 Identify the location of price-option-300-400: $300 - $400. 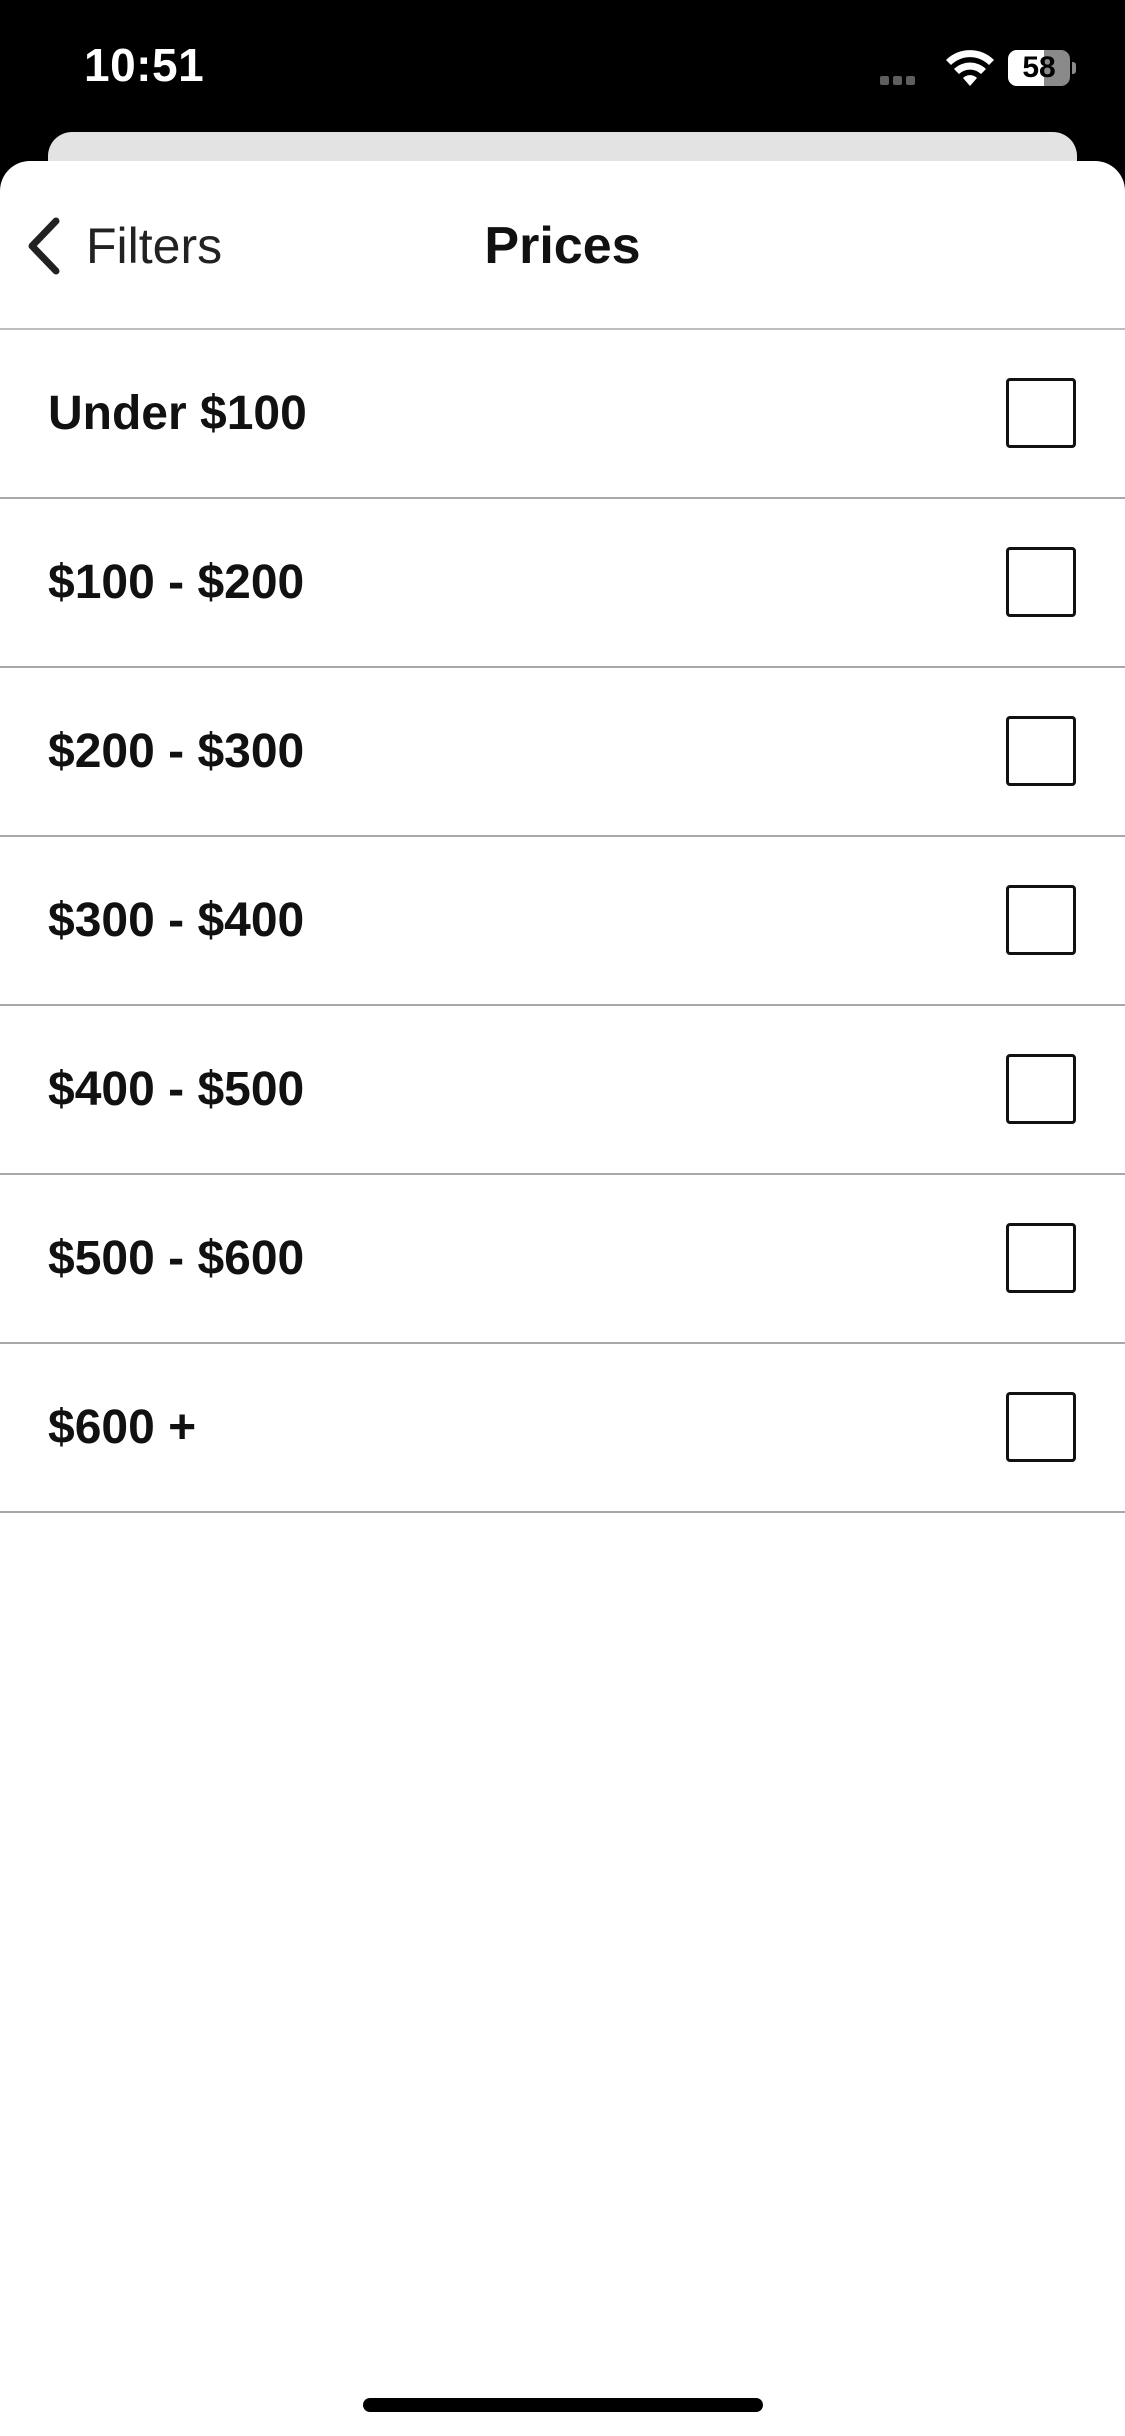
(562, 921).